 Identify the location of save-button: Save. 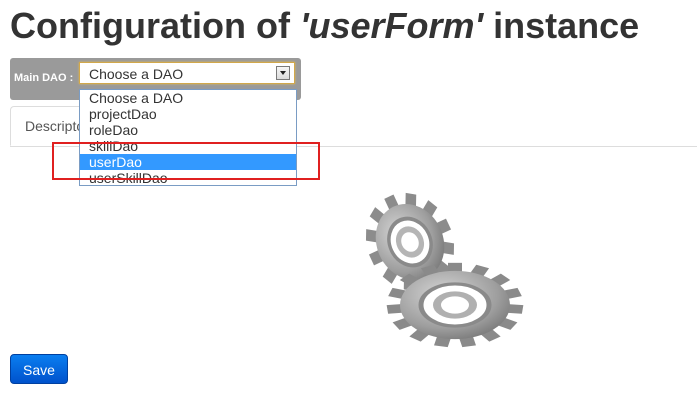
(39, 369).